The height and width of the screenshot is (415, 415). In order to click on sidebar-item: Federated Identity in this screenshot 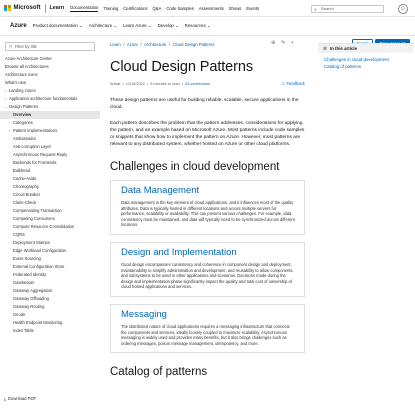, I will do `click(50, 275)`.